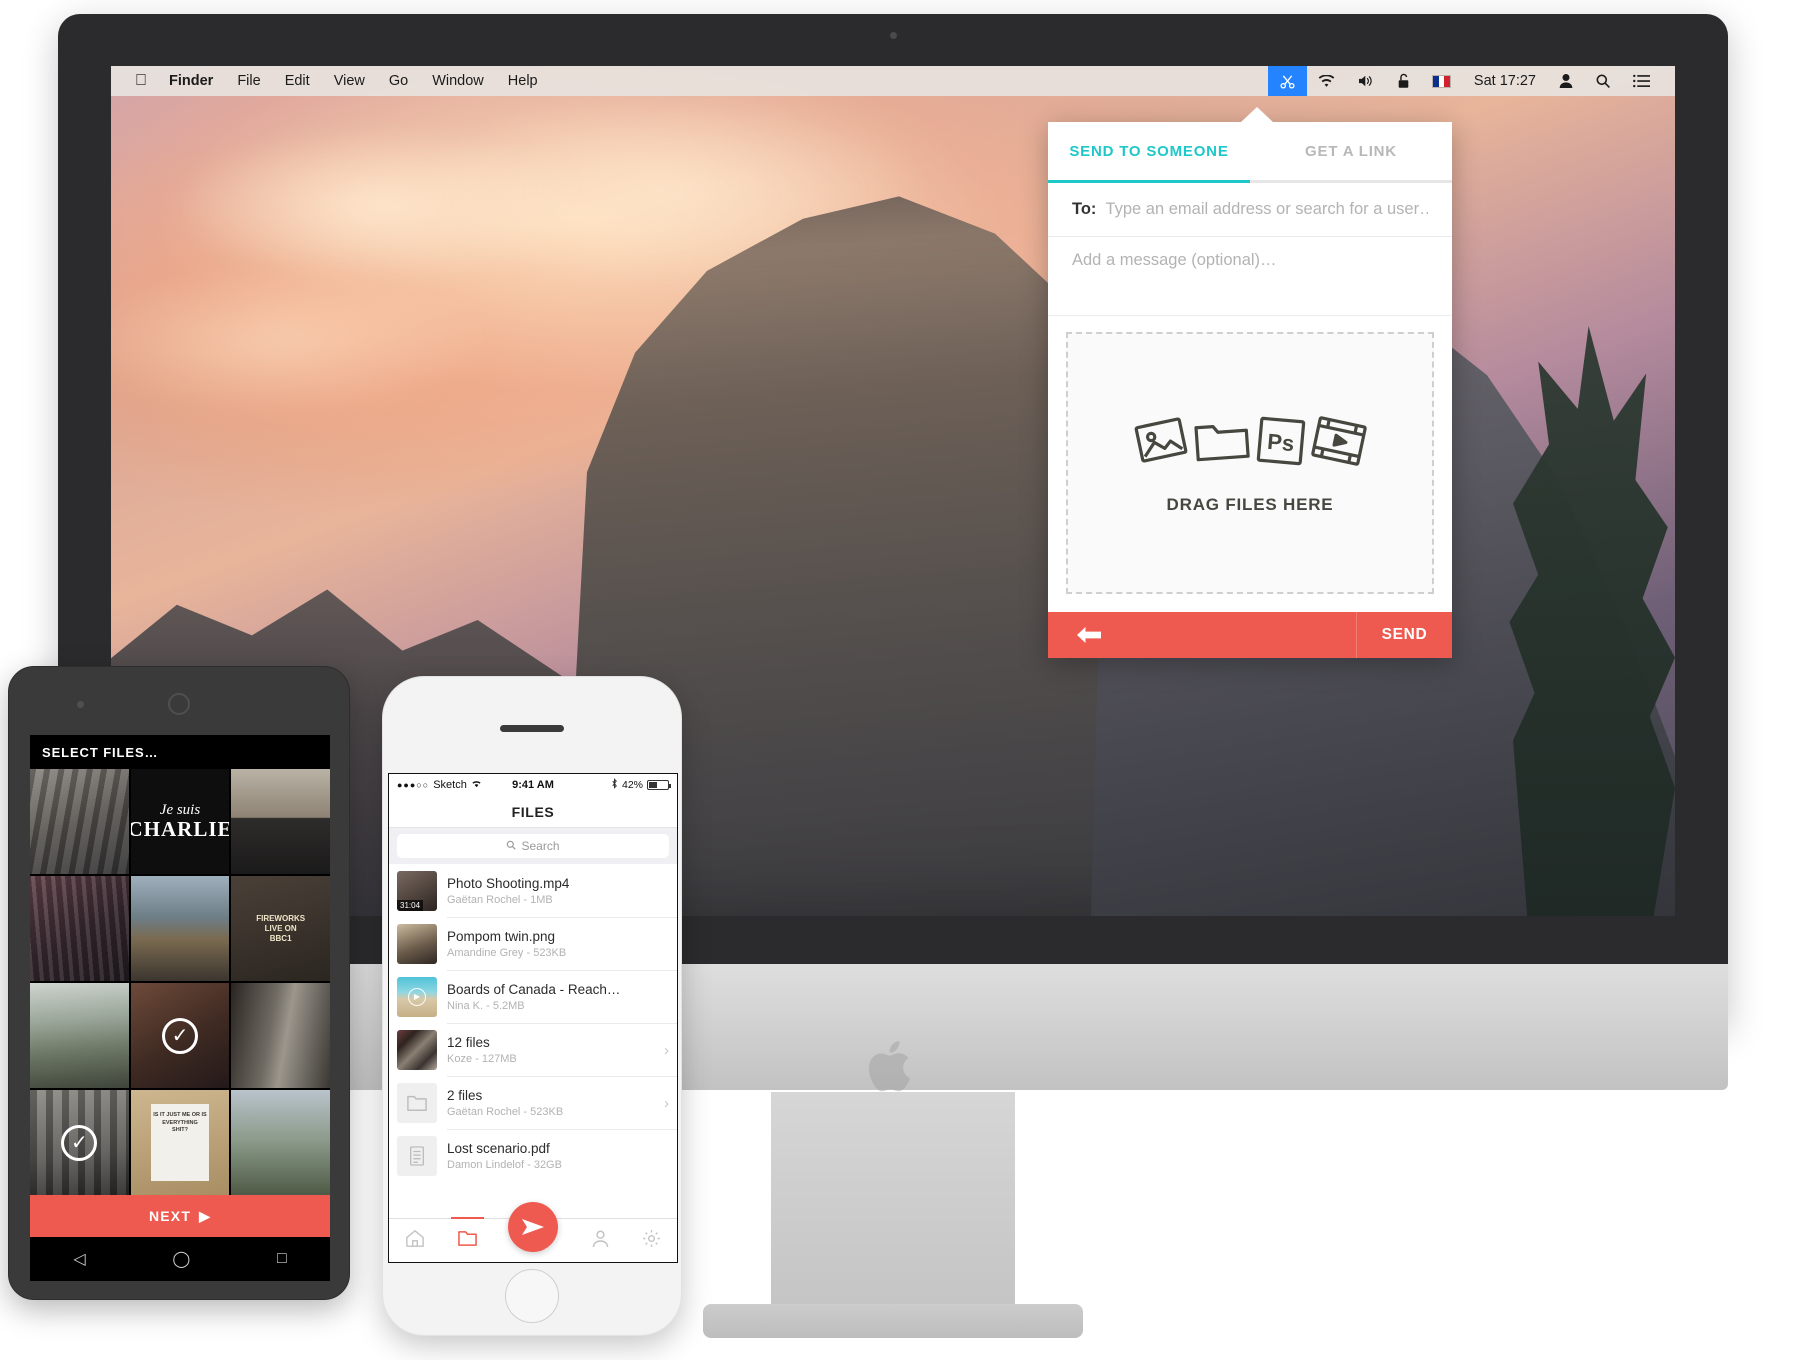 Image resolution: width=1800 pixels, height=1360 pixels. Describe the element at coordinates (501, 936) in the screenshot. I see `file-name: Pompom twin.png` at that location.